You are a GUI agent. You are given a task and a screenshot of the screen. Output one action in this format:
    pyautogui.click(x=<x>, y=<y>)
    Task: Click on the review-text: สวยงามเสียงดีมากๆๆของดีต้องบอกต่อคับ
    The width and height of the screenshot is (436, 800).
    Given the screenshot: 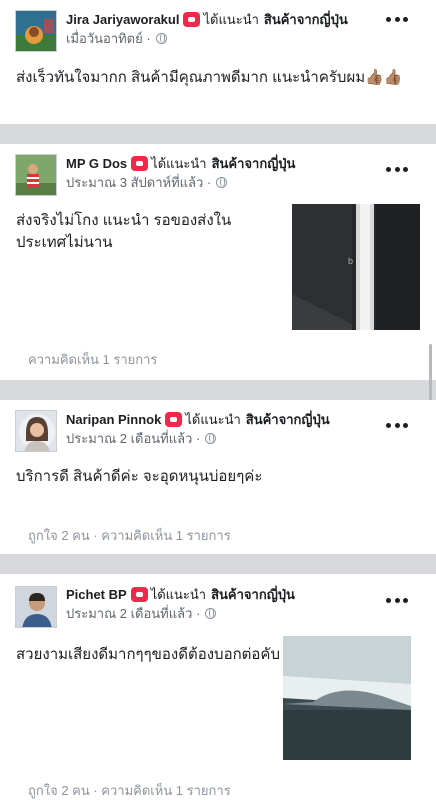 What is the action you would take?
    pyautogui.click(x=148, y=654)
    